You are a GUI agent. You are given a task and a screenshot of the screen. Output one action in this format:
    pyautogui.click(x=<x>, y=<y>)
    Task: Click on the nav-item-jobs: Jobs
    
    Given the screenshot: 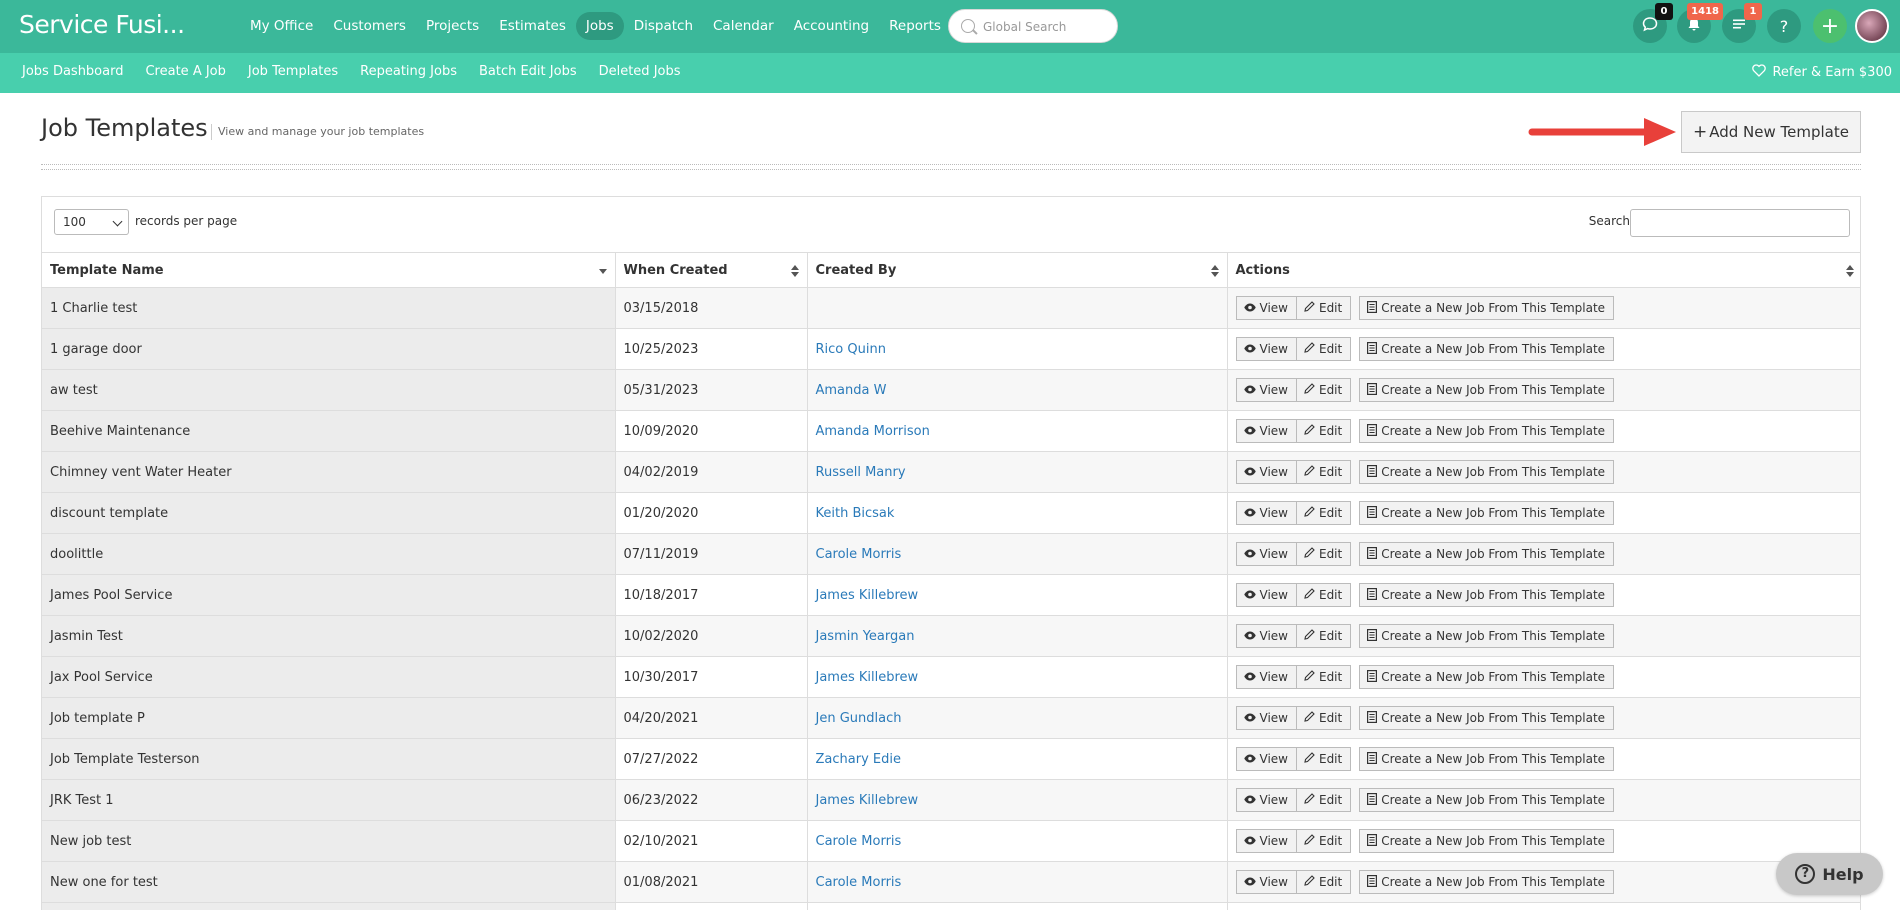 What is the action you would take?
    pyautogui.click(x=599, y=26)
    